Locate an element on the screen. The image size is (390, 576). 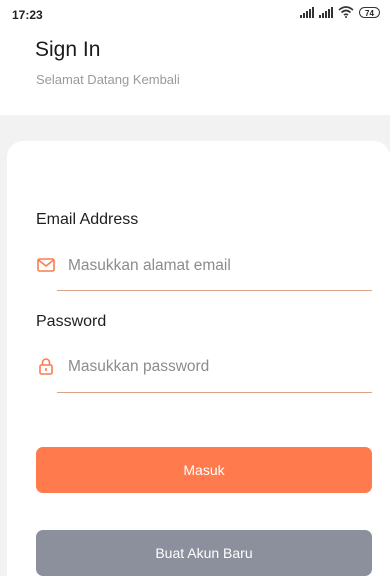
wifi-icon is located at coordinates (346, 12).